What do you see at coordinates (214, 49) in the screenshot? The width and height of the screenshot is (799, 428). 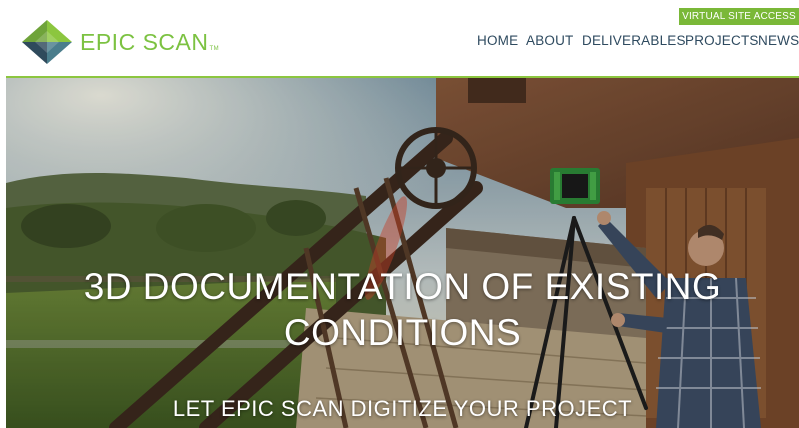 I see `trademark-mark: TM` at bounding box center [214, 49].